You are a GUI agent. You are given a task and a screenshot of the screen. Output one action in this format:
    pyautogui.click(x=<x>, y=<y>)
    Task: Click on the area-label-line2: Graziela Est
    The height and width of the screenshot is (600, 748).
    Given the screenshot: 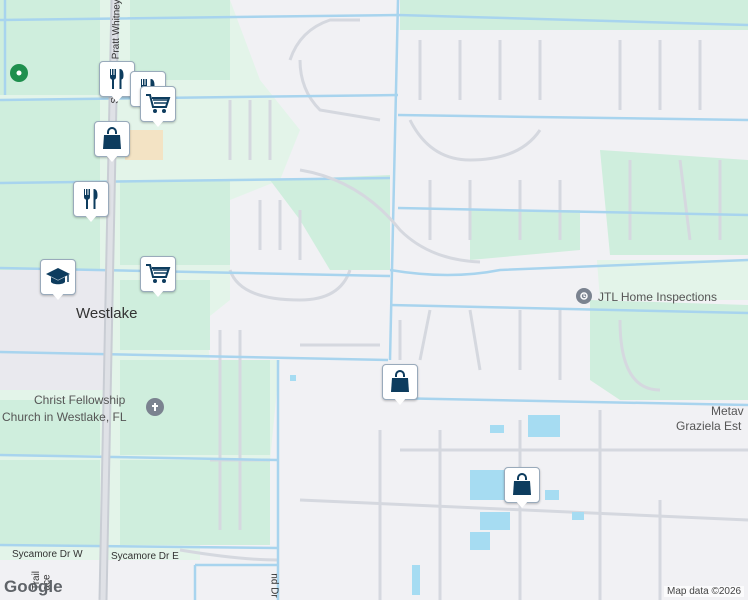 What is the action you would take?
    pyautogui.click(x=709, y=426)
    